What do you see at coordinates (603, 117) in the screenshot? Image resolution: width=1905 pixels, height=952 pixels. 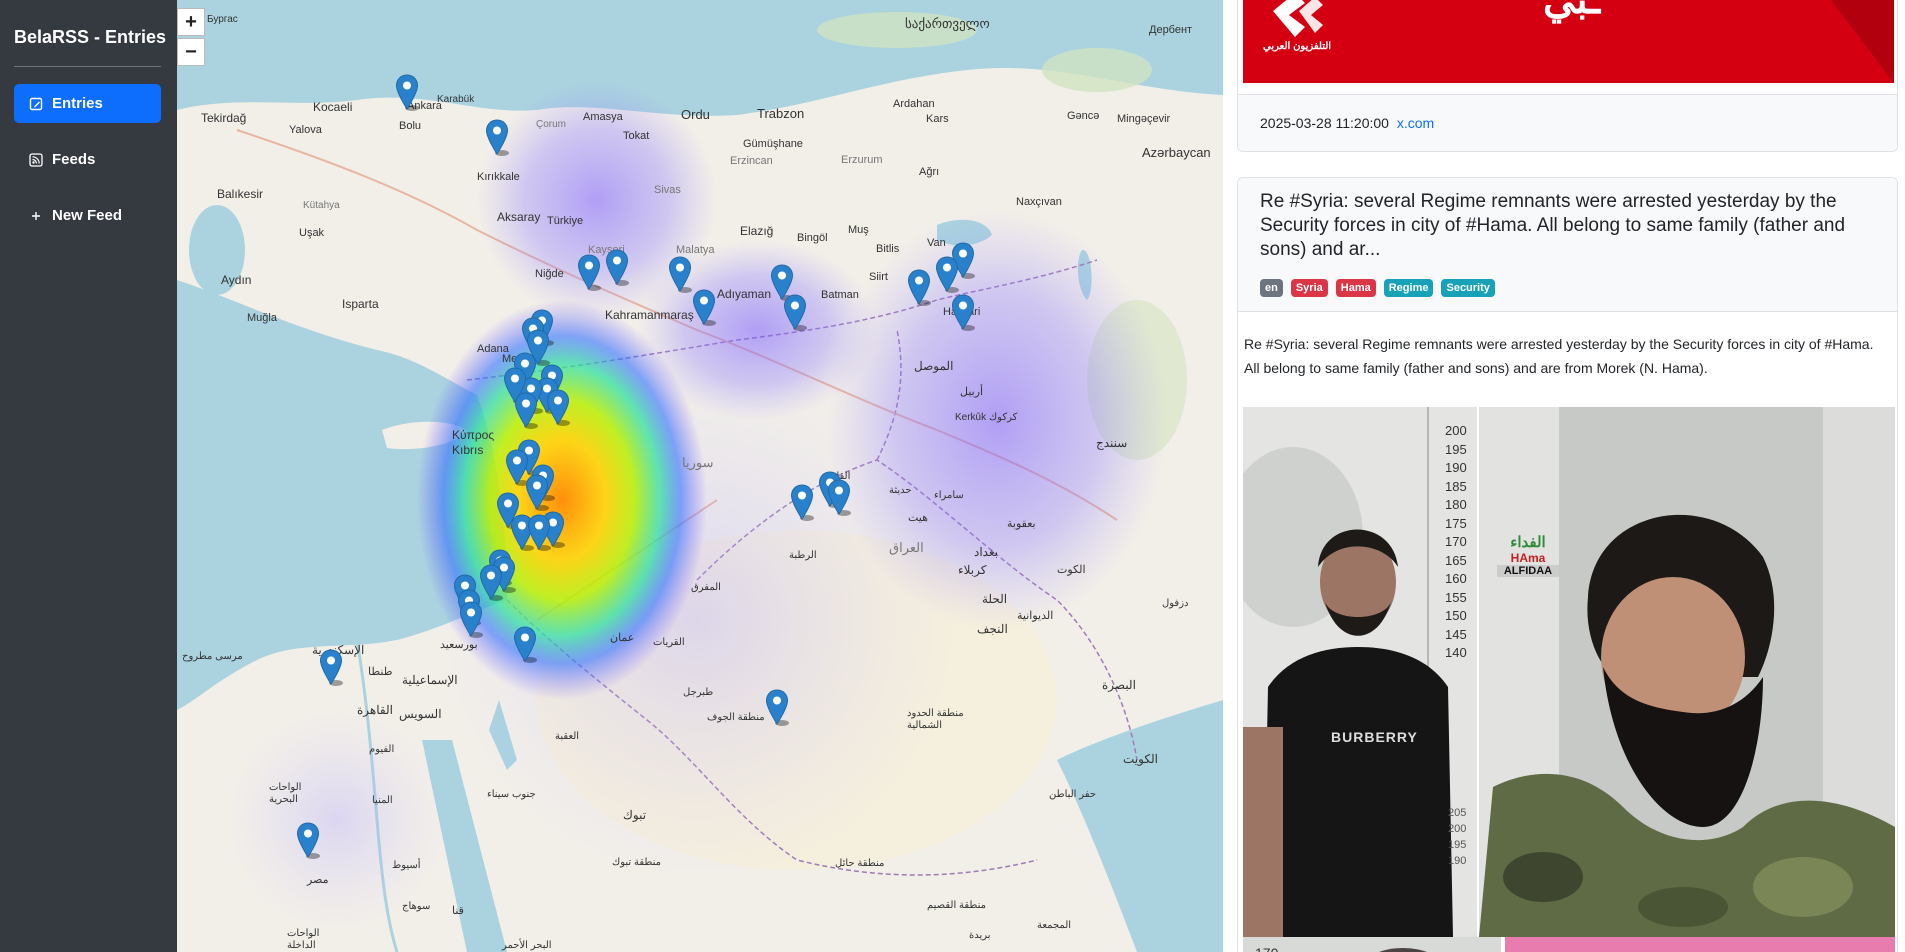 I see `map-label-amasya: Amasya` at bounding box center [603, 117].